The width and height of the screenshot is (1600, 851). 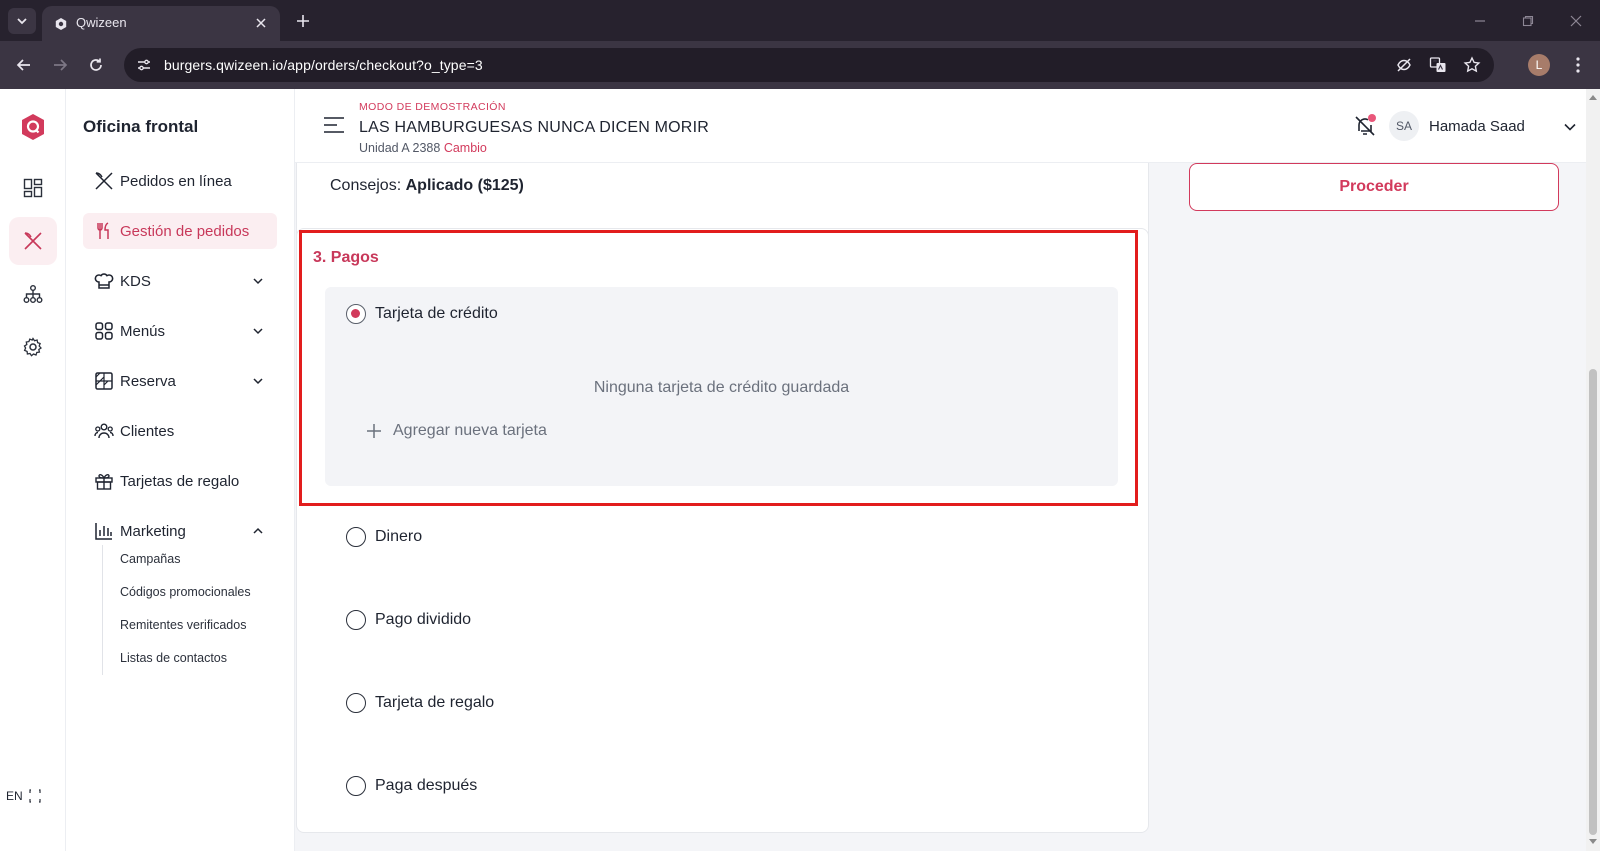 What do you see at coordinates (434, 703) in the screenshot?
I see `radio-label-gift-card: Tarjeta de regalo` at bounding box center [434, 703].